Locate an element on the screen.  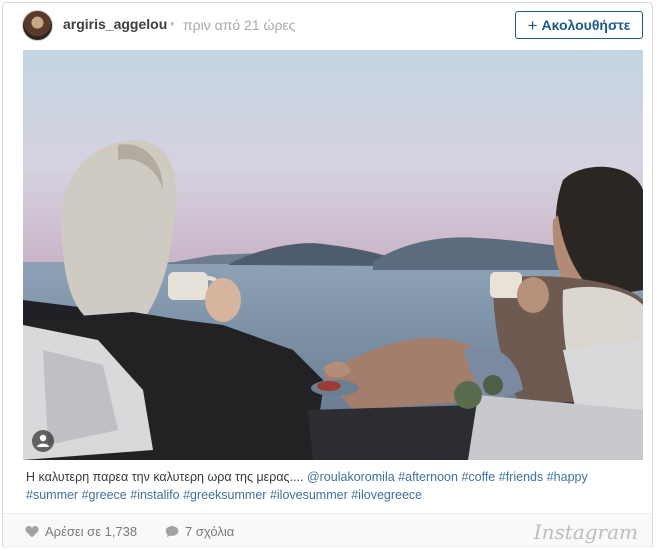
username-link: argiris_aggelou is located at coordinates (115, 24).